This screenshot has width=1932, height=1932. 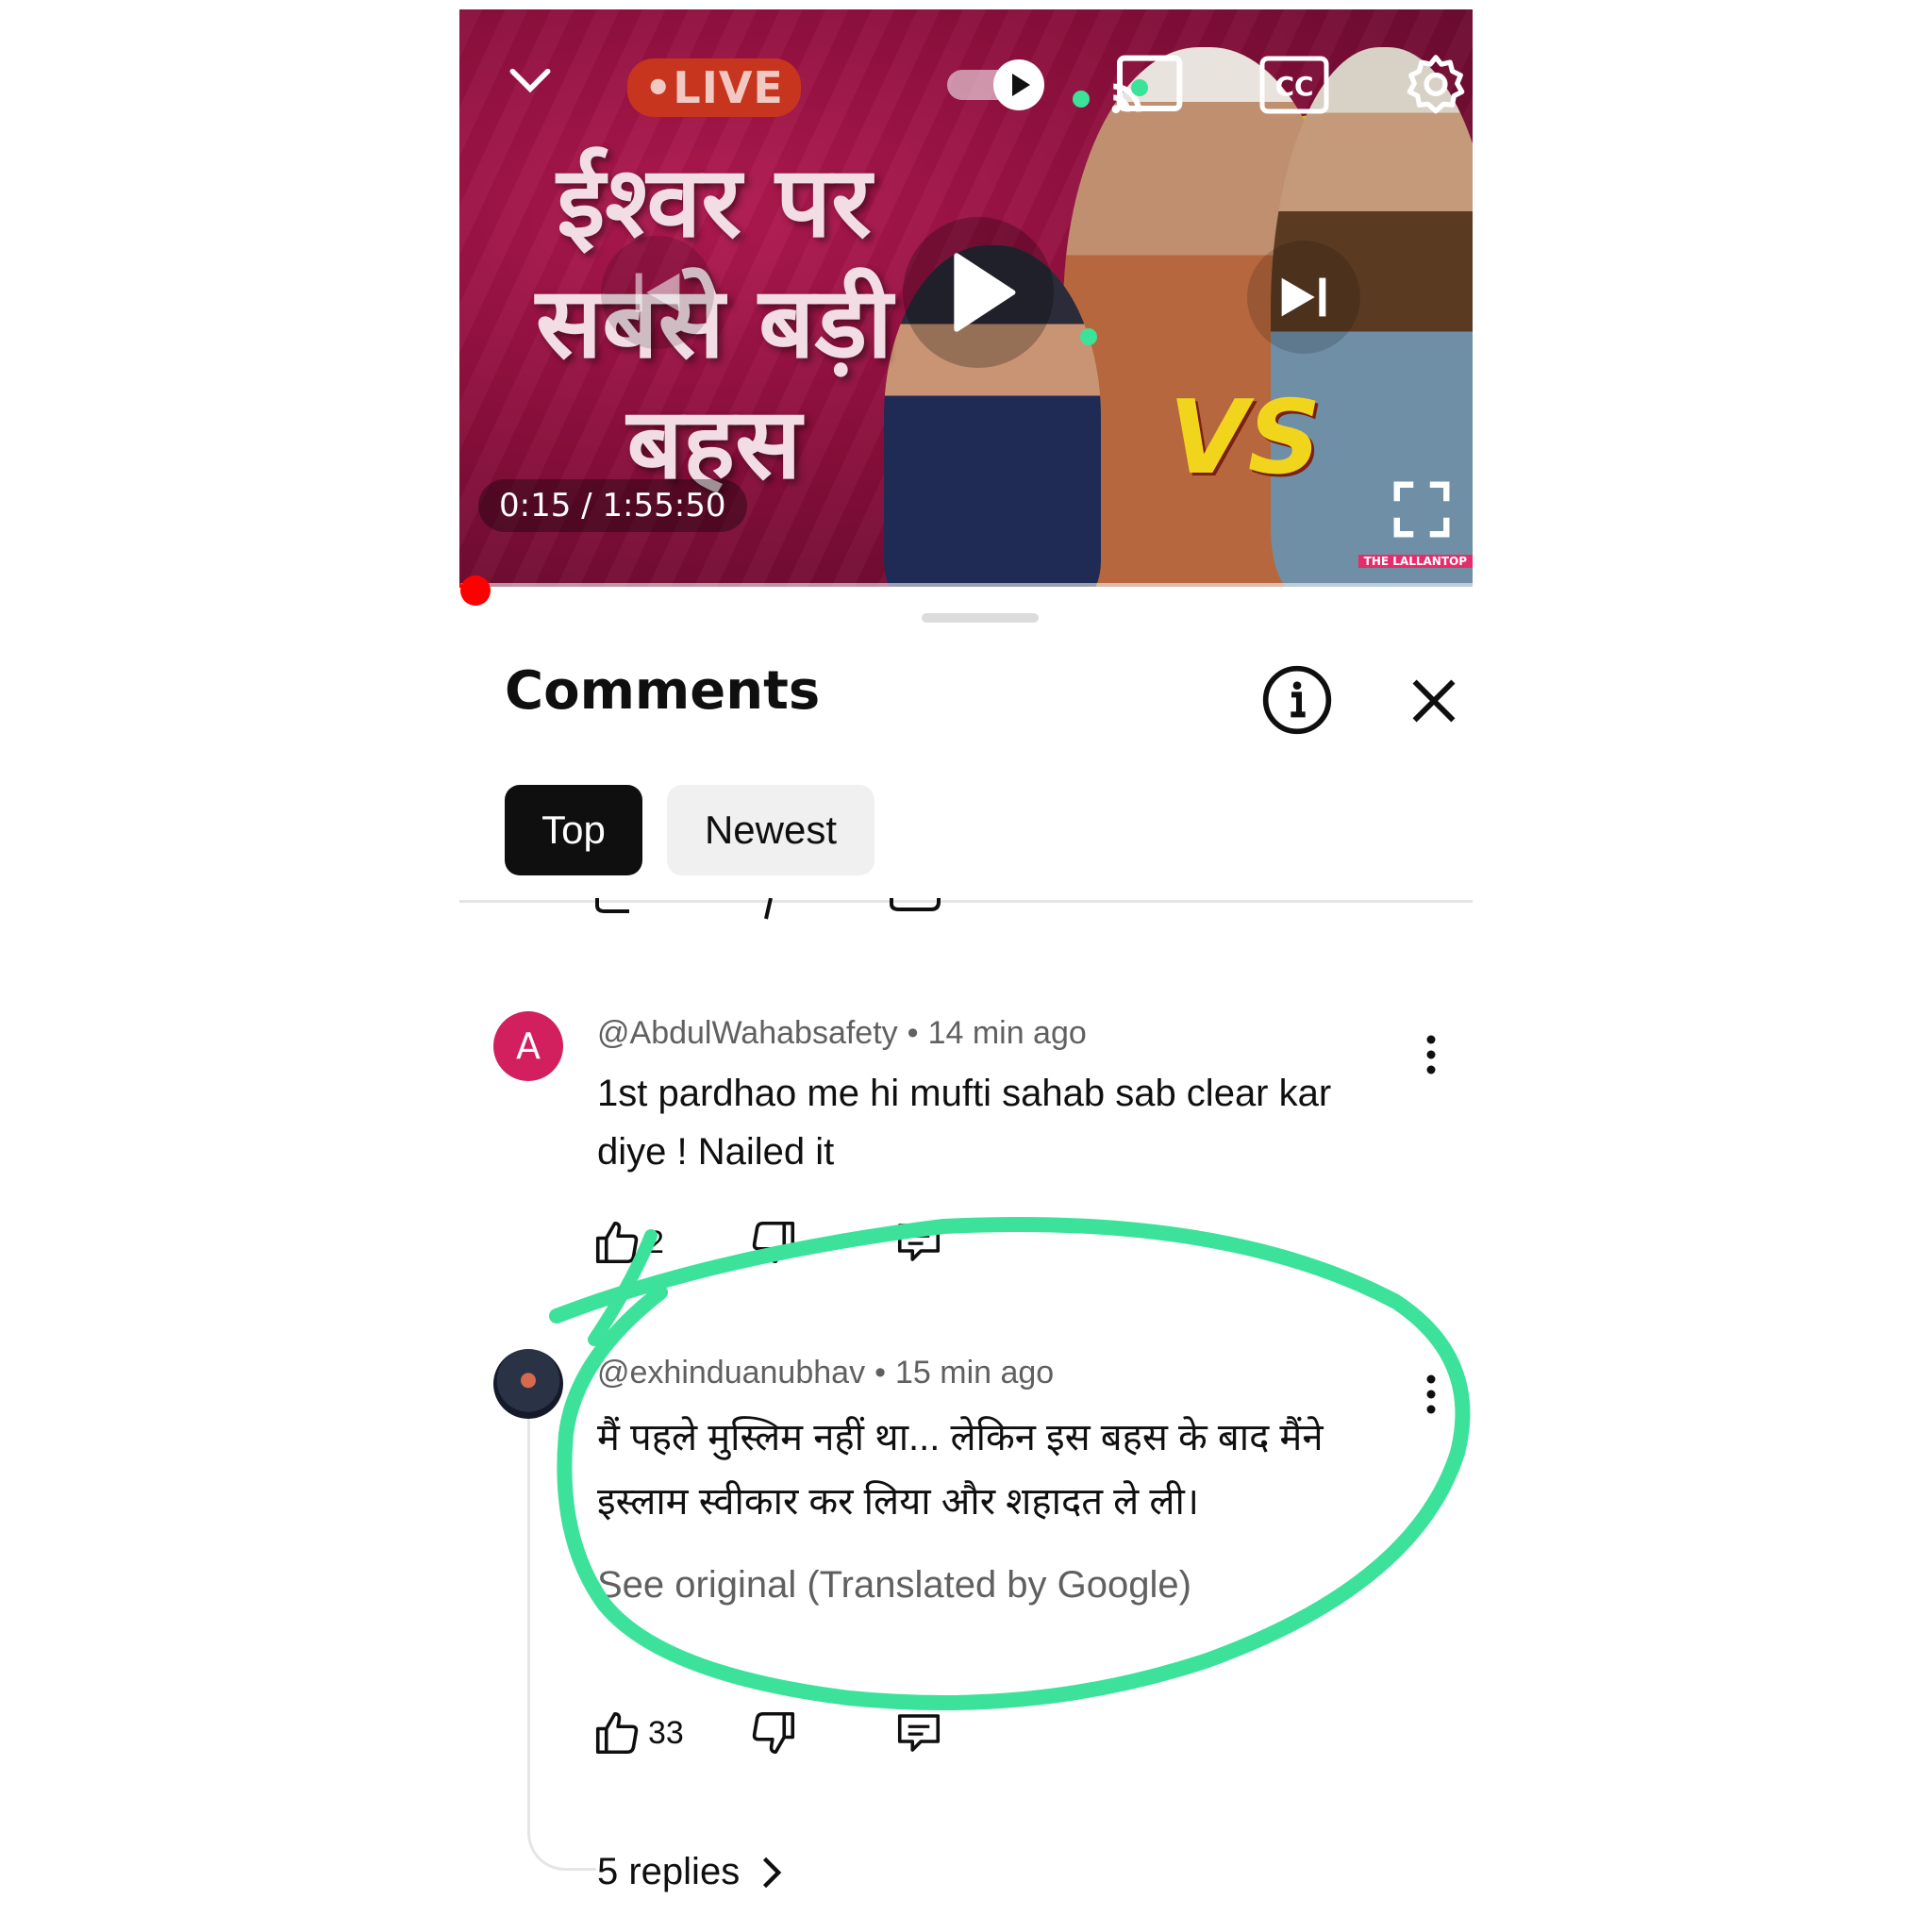 I want to click on comment-time: 15 min ago, so click(x=974, y=1373).